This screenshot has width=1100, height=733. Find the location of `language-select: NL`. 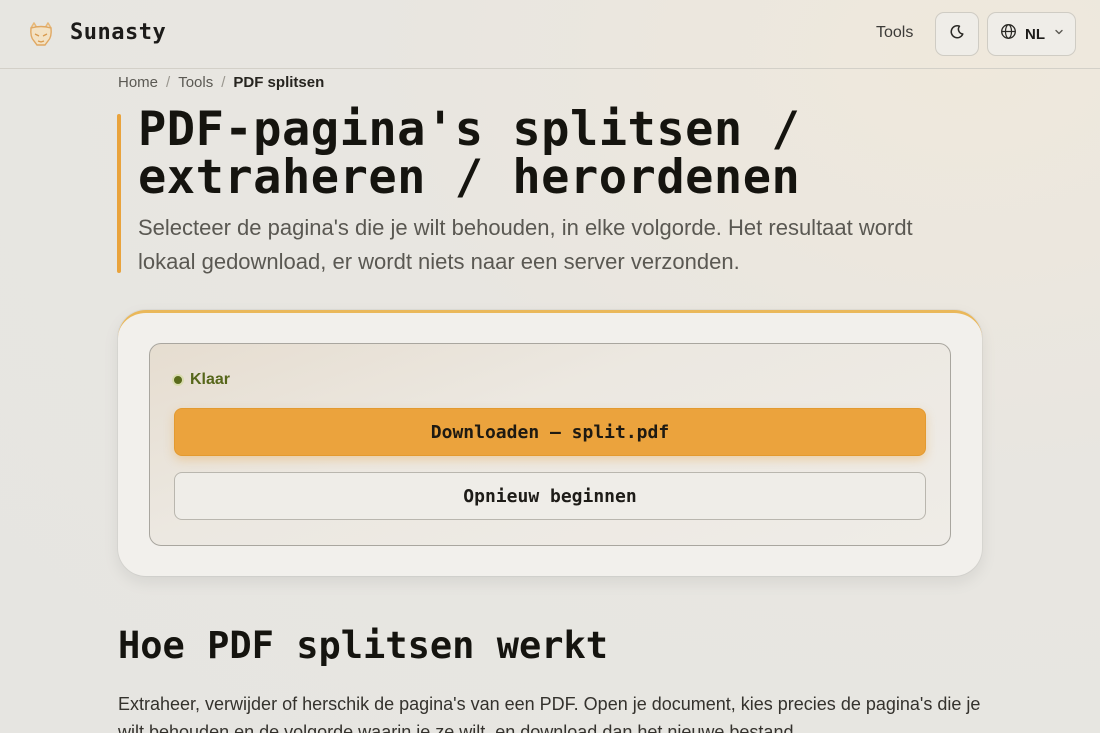

language-select: NL is located at coordinates (1031, 34).